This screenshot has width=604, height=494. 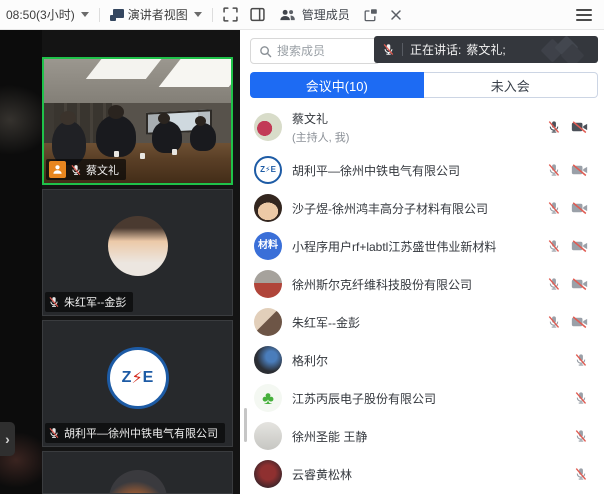 What do you see at coordinates (310, 360) in the screenshot?
I see `member-name: 格利尔` at bounding box center [310, 360].